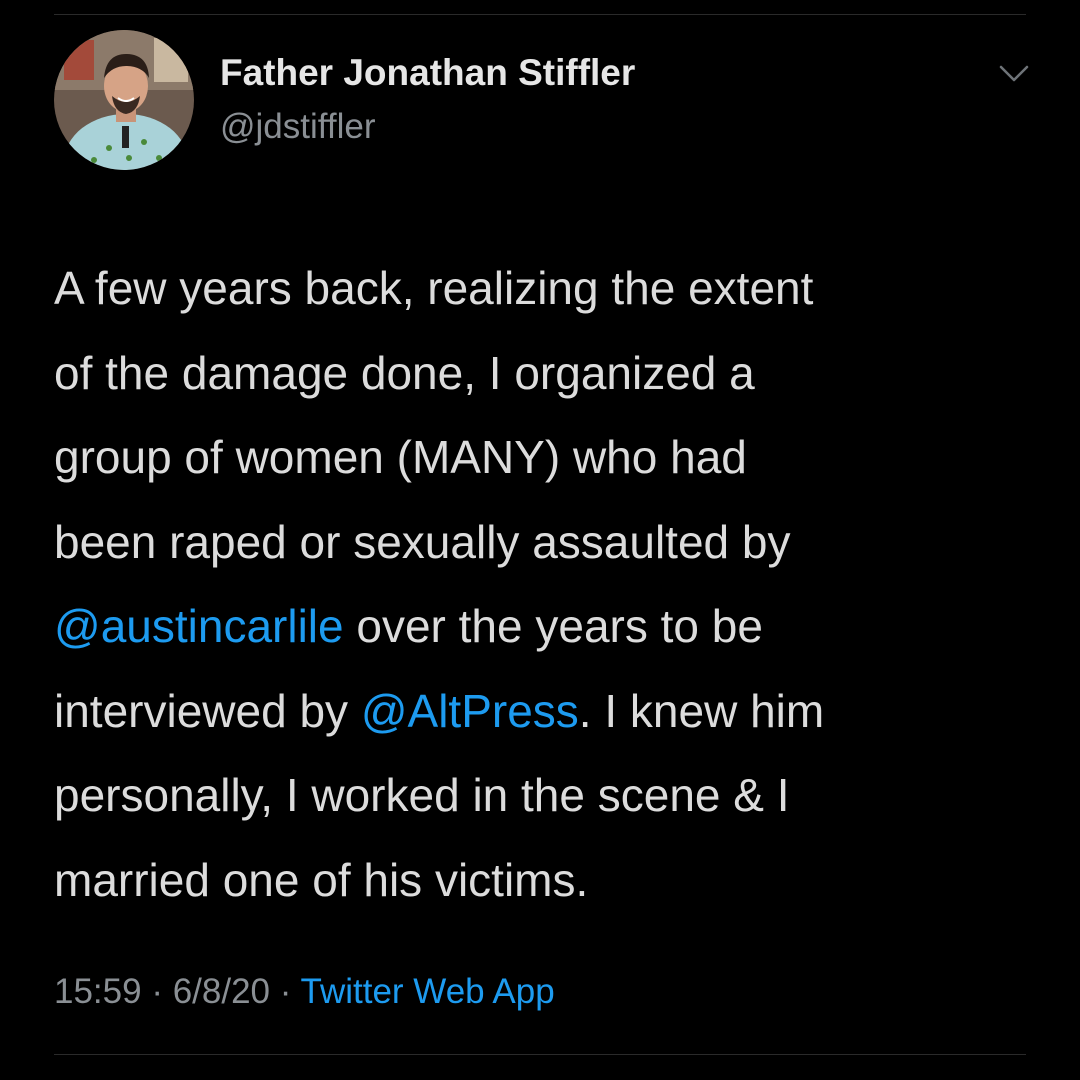 Image resolution: width=1080 pixels, height=1080 pixels. Describe the element at coordinates (221, 991) in the screenshot. I see `tweet-date: 6/8/20` at that location.